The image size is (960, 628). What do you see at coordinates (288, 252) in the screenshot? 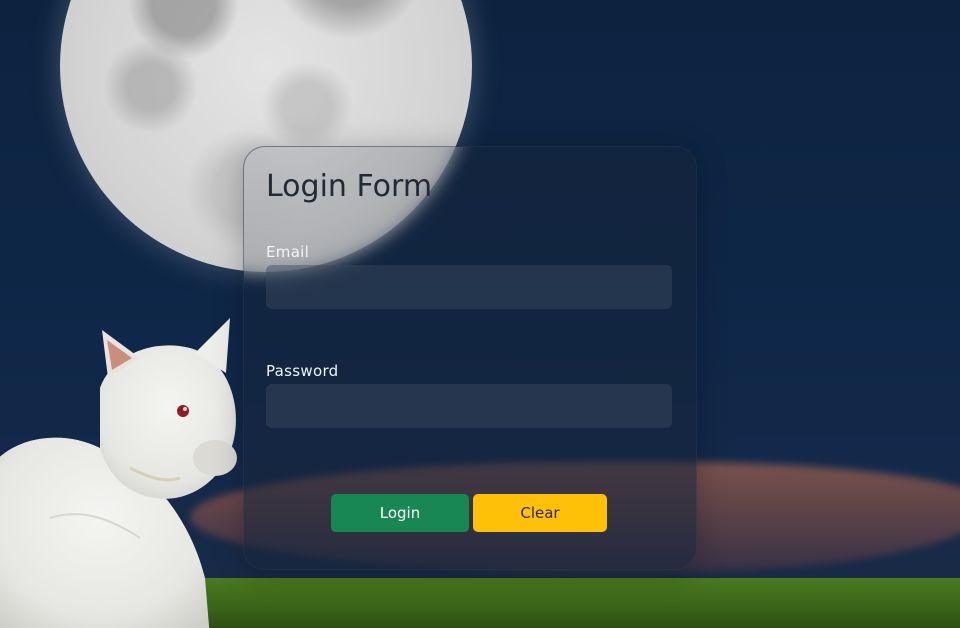
I see `email-label: Email` at bounding box center [288, 252].